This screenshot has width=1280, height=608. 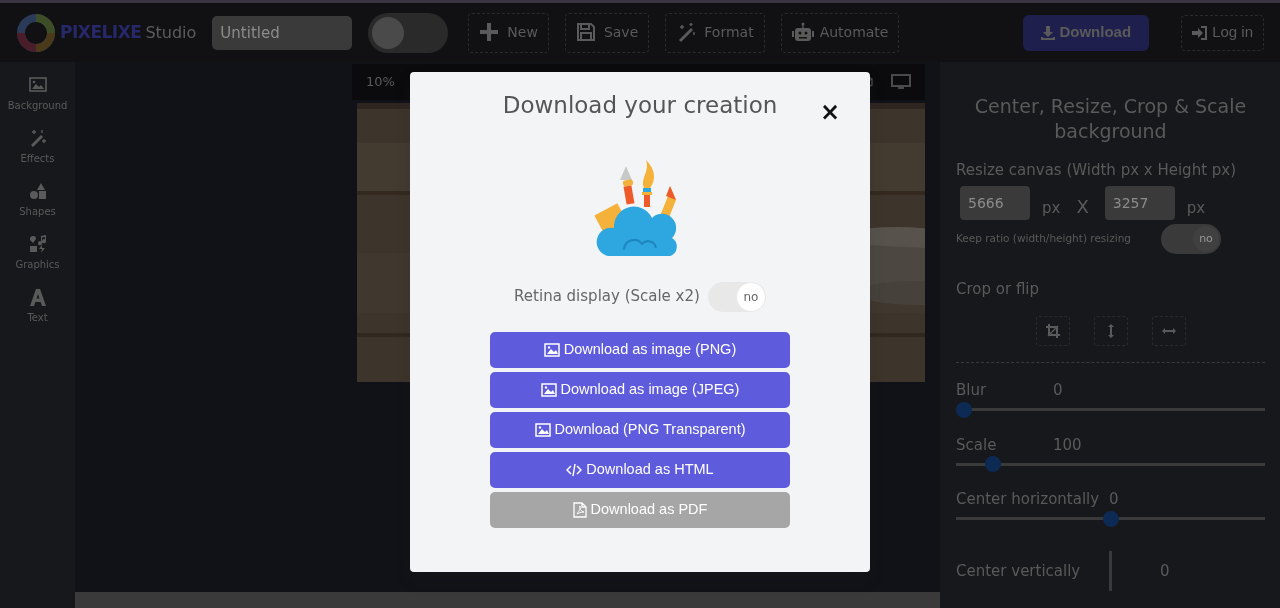 What do you see at coordinates (1110, 119) in the screenshot?
I see `panel-title: Center, Resize, Crop & Scale background` at bounding box center [1110, 119].